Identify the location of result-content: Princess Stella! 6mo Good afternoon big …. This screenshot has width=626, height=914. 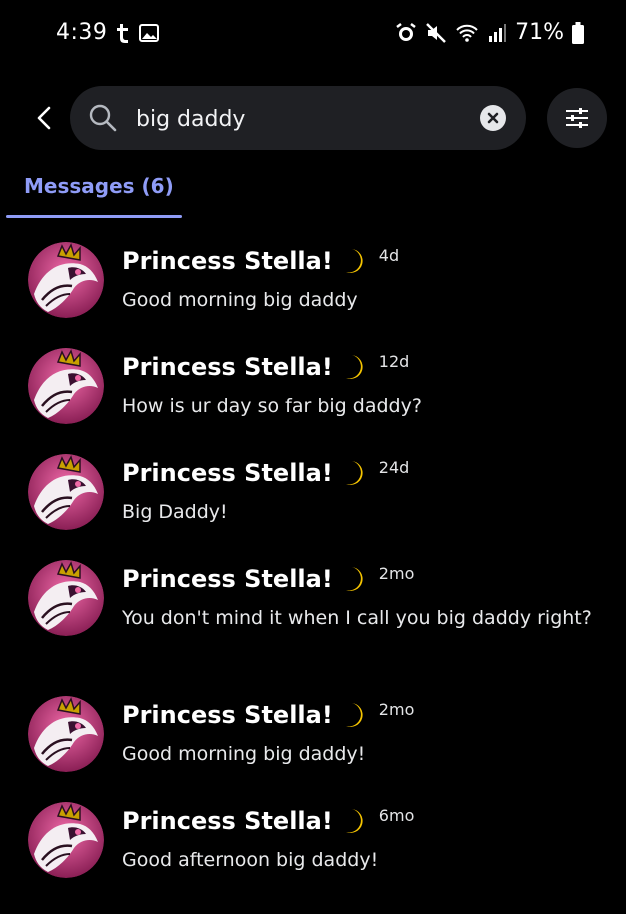
(362, 840).